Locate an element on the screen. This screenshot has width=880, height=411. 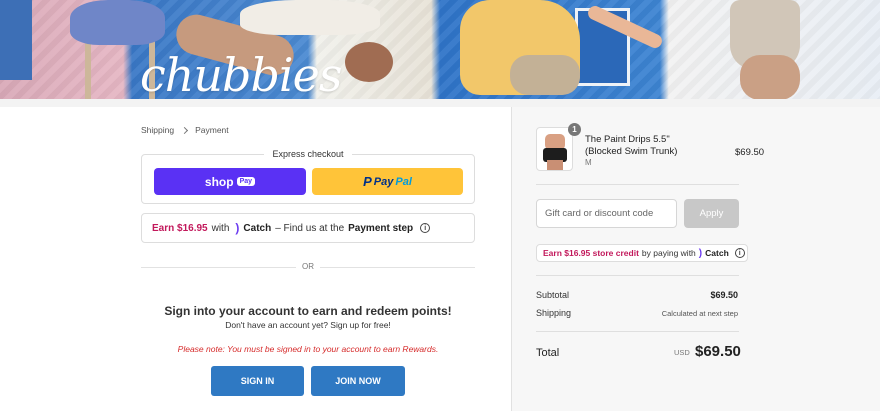
banner-ledge is located at coordinates (440, 103).